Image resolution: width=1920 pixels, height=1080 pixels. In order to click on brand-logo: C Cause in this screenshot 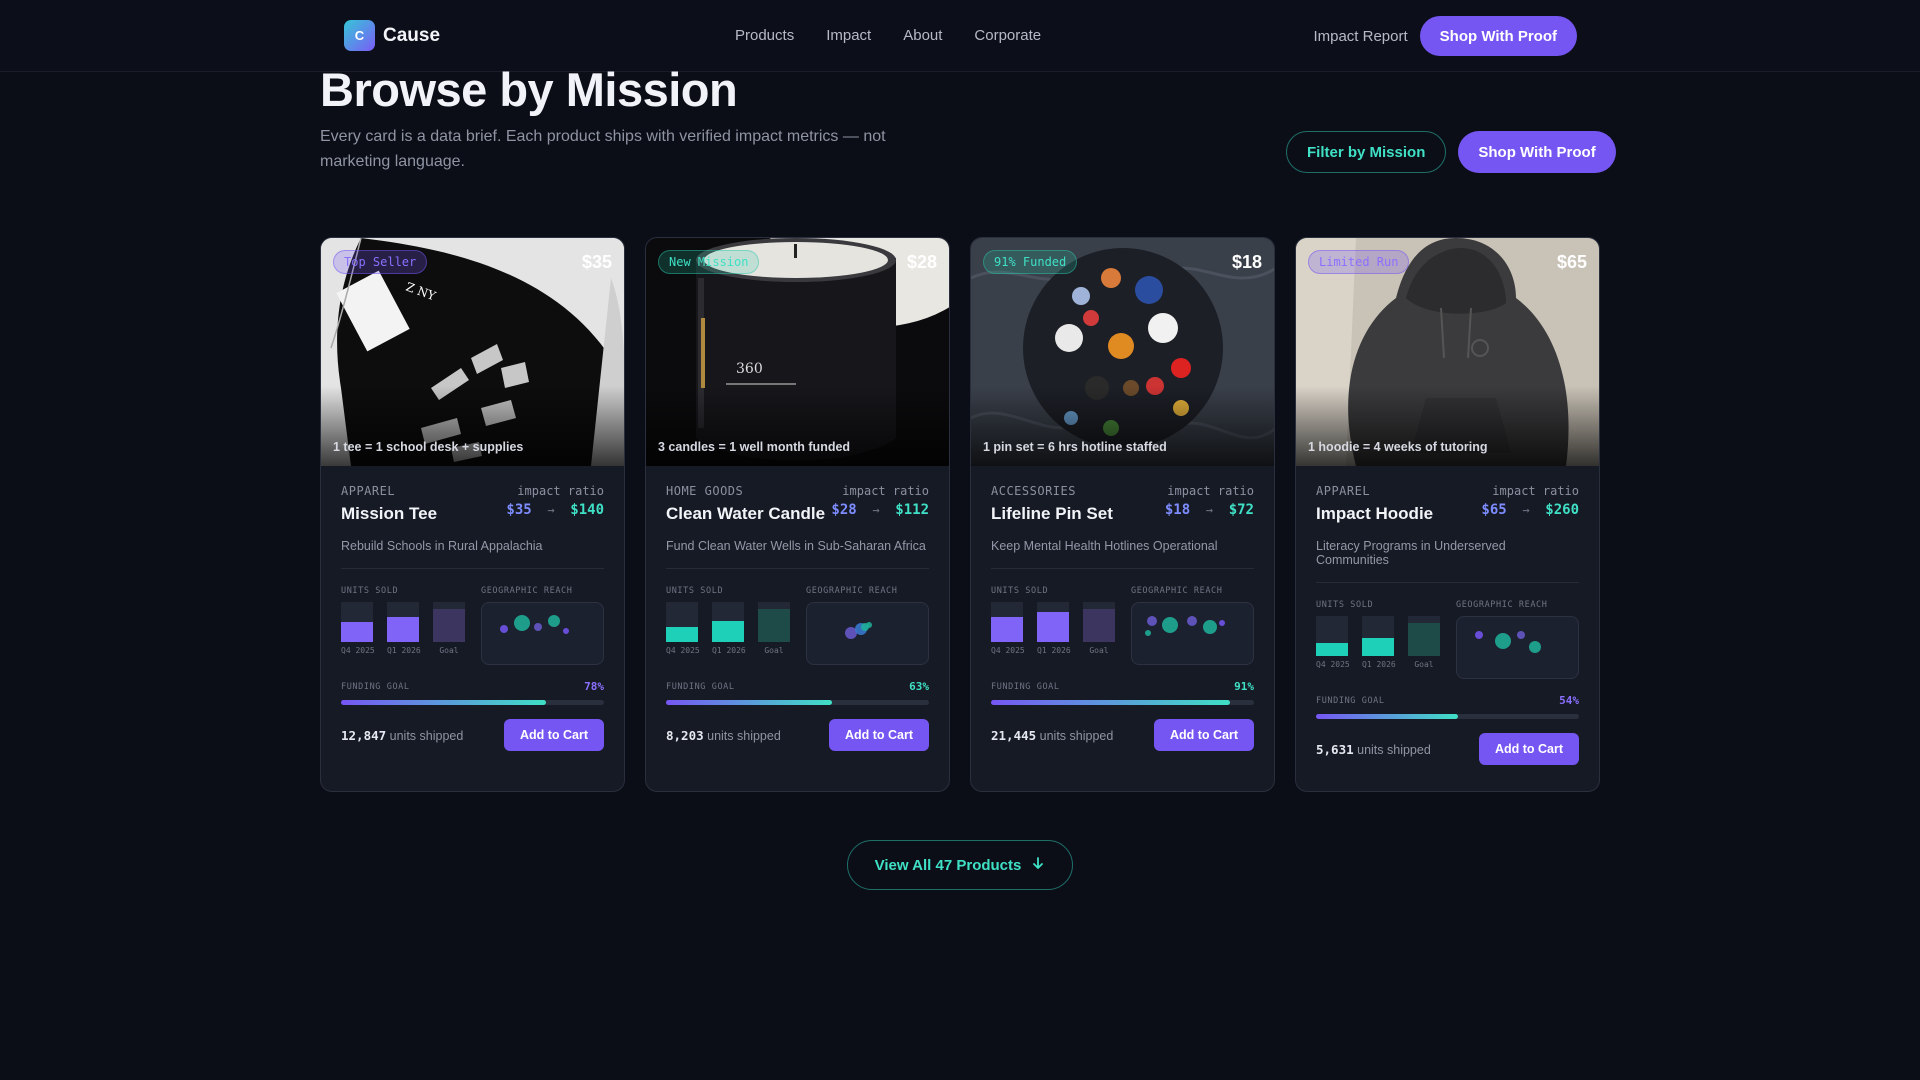, I will do `click(392, 35)`.